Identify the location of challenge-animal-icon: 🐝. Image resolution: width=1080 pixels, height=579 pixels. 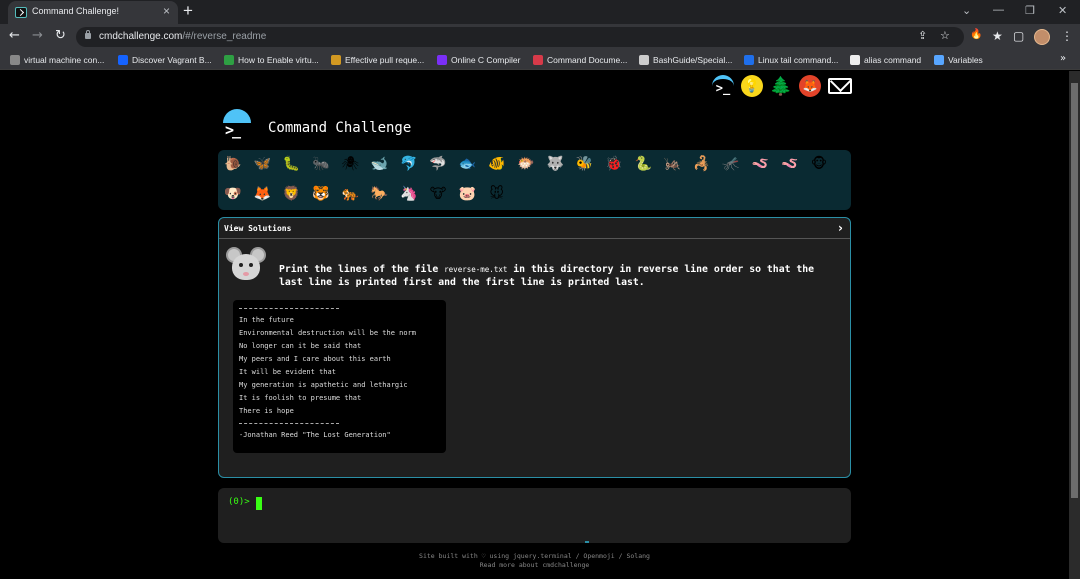
(585, 164).